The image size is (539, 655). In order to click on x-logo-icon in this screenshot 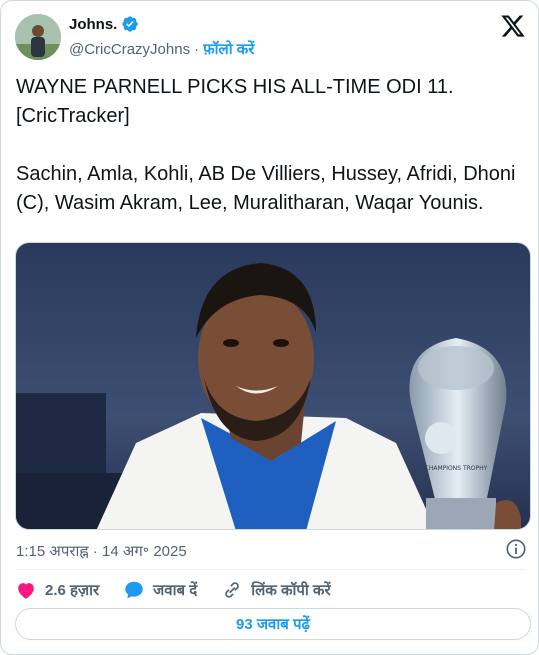, I will do `click(513, 26)`.